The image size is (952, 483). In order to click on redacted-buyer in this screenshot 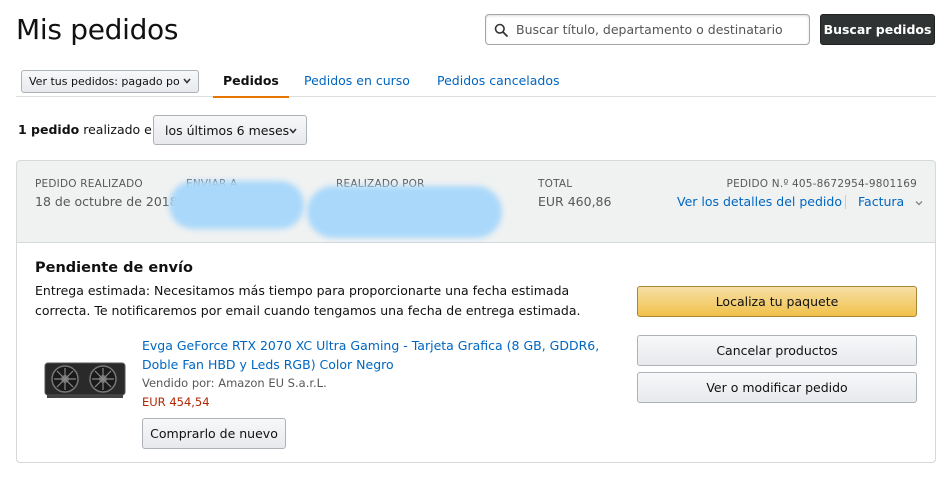, I will do `click(404, 212)`.